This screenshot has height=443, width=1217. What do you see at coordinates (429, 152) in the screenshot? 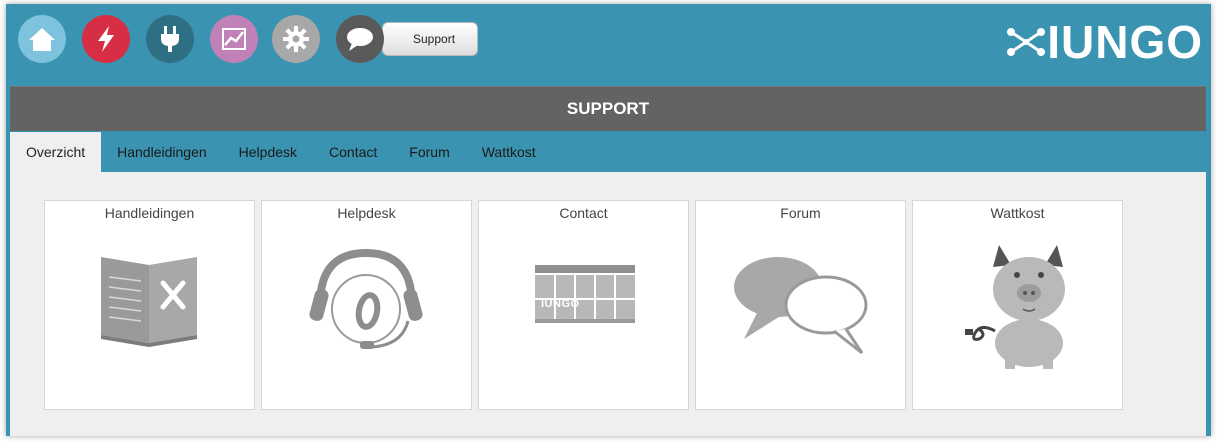
I see `tab-forum: Forum` at bounding box center [429, 152].